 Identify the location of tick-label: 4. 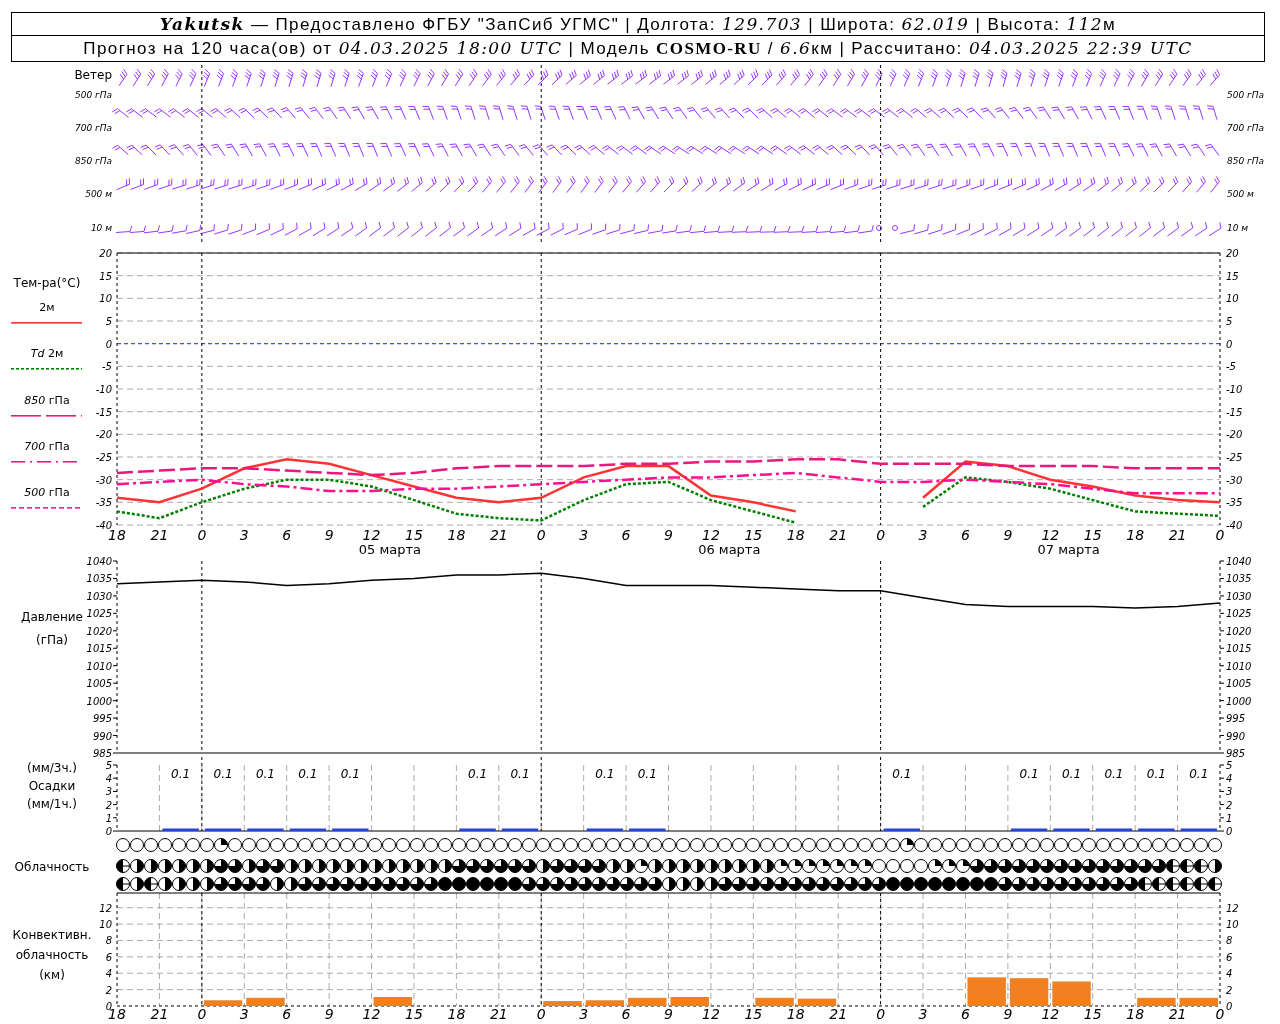
(108, 779).